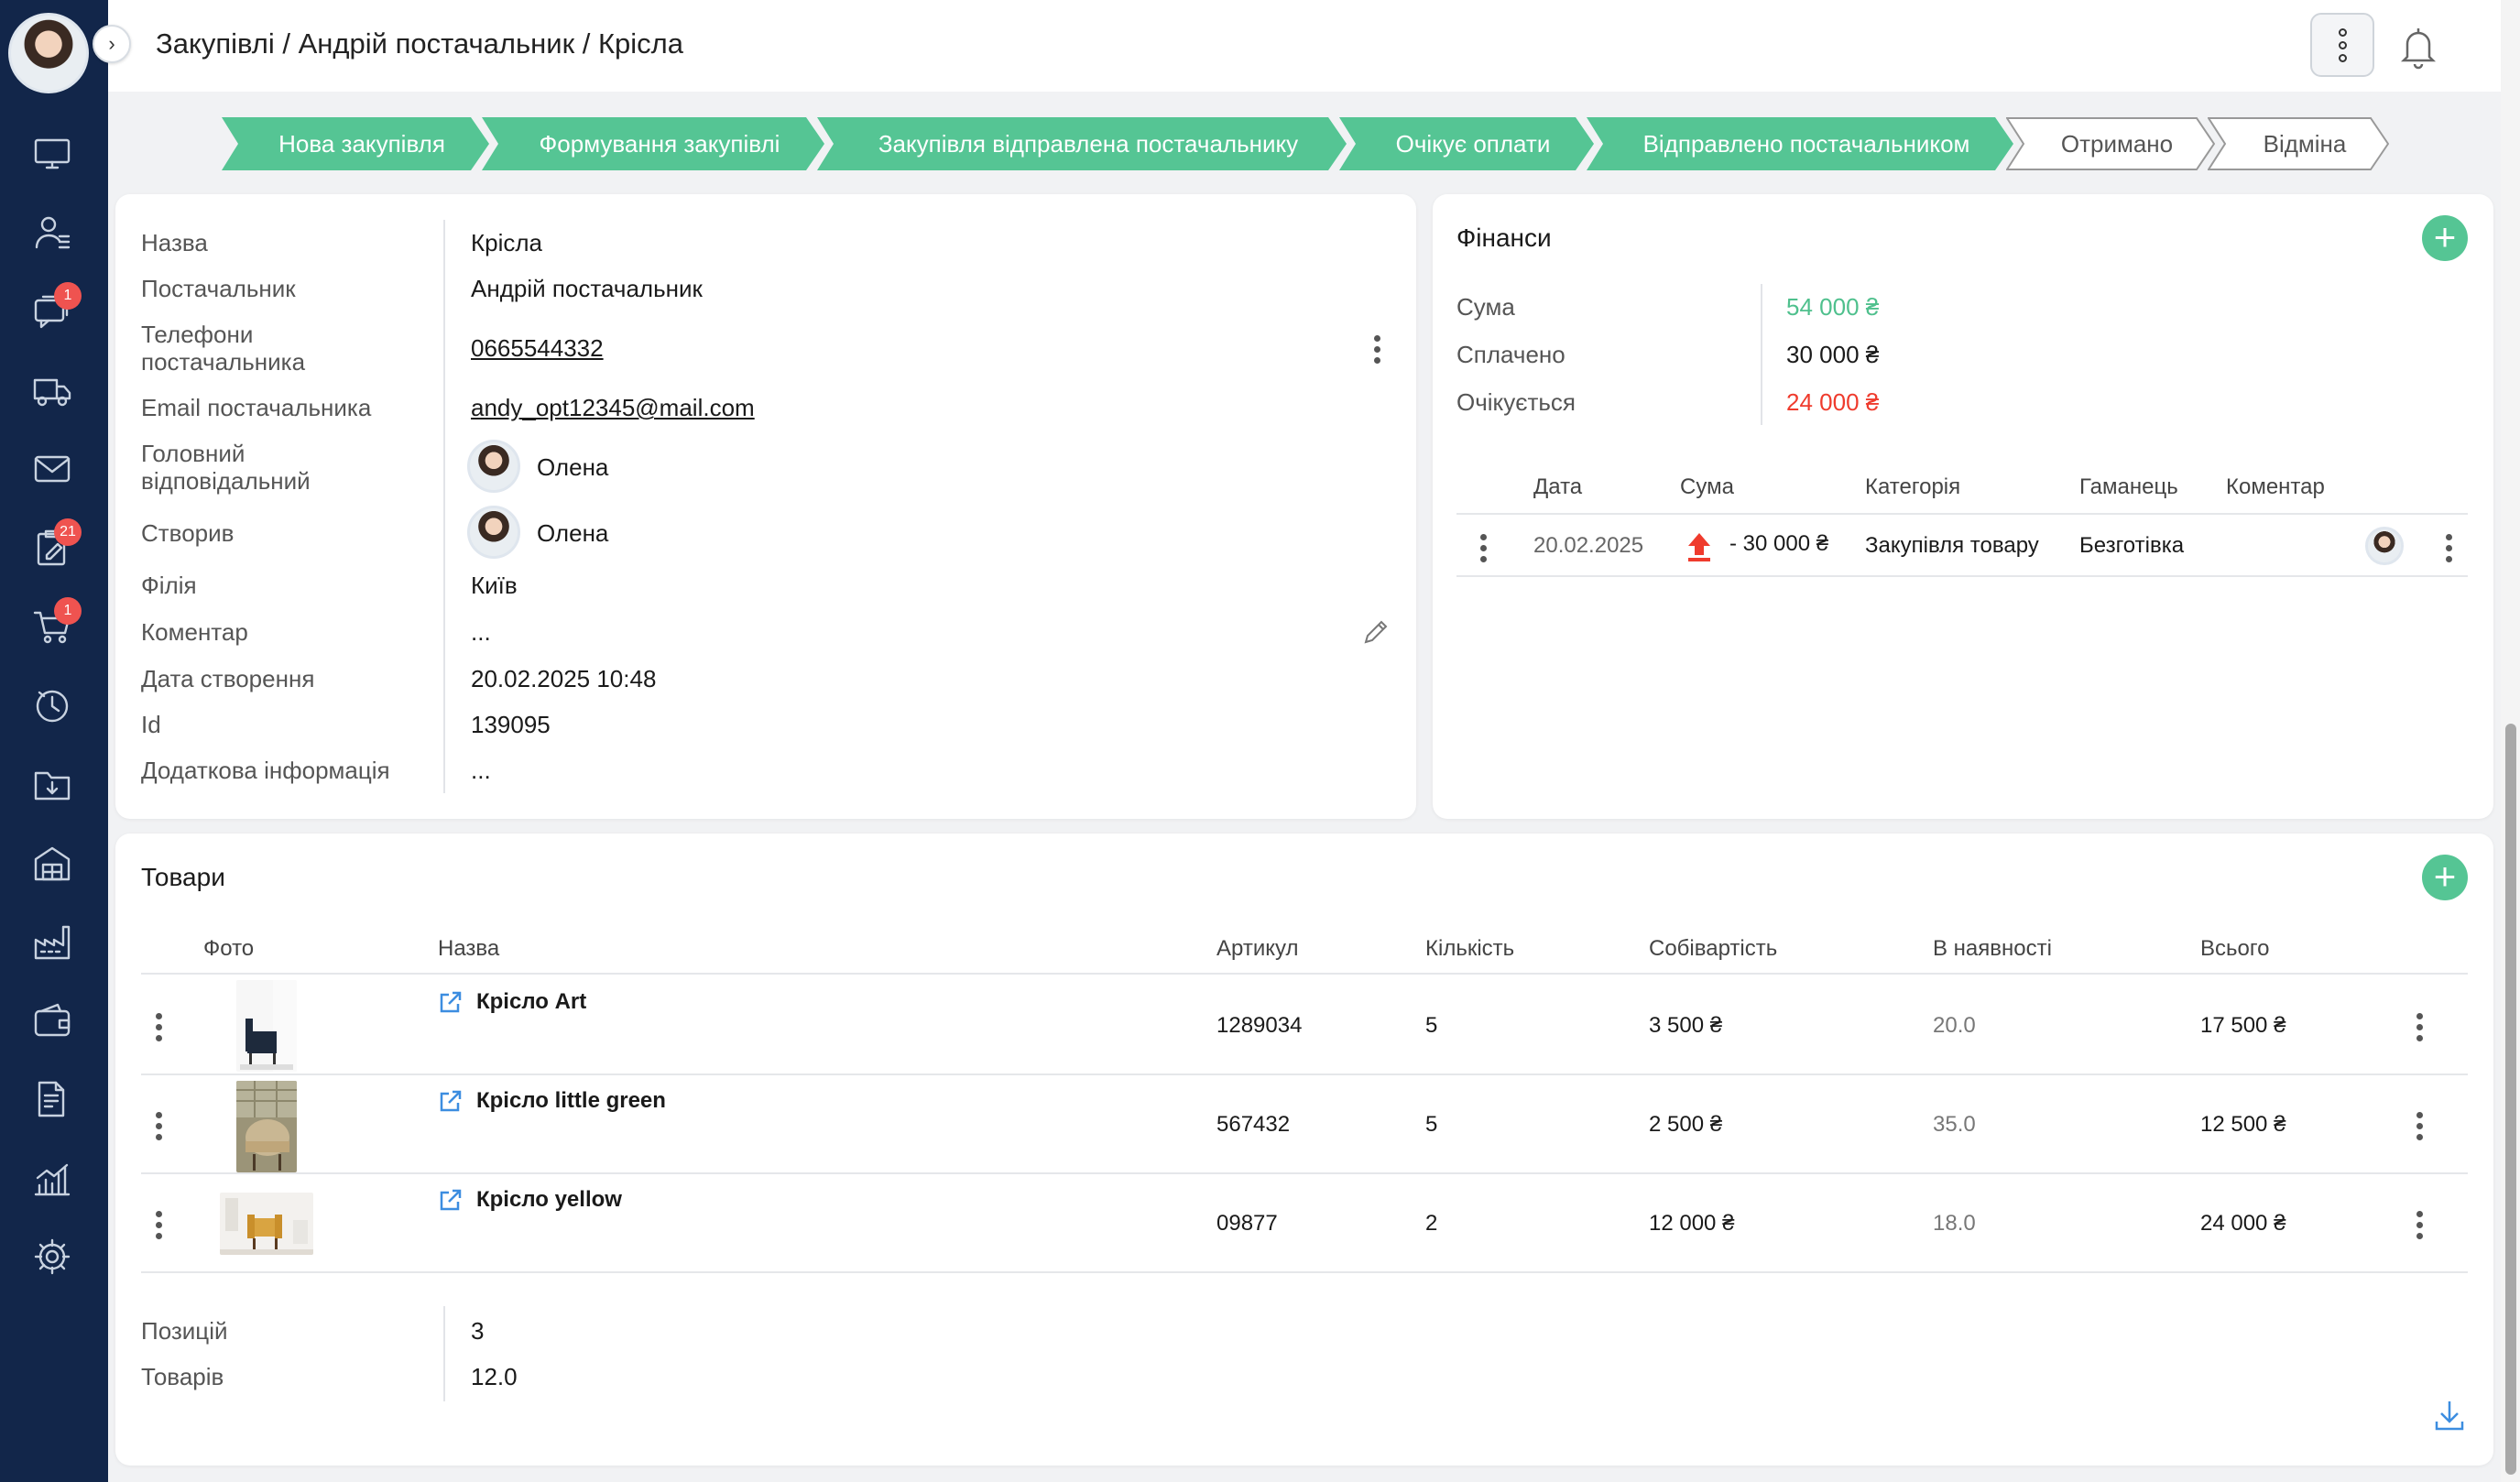 The width and height of the screenshot is (2520, 1482). I want to click on id-value: 139095, so click(511, 724).